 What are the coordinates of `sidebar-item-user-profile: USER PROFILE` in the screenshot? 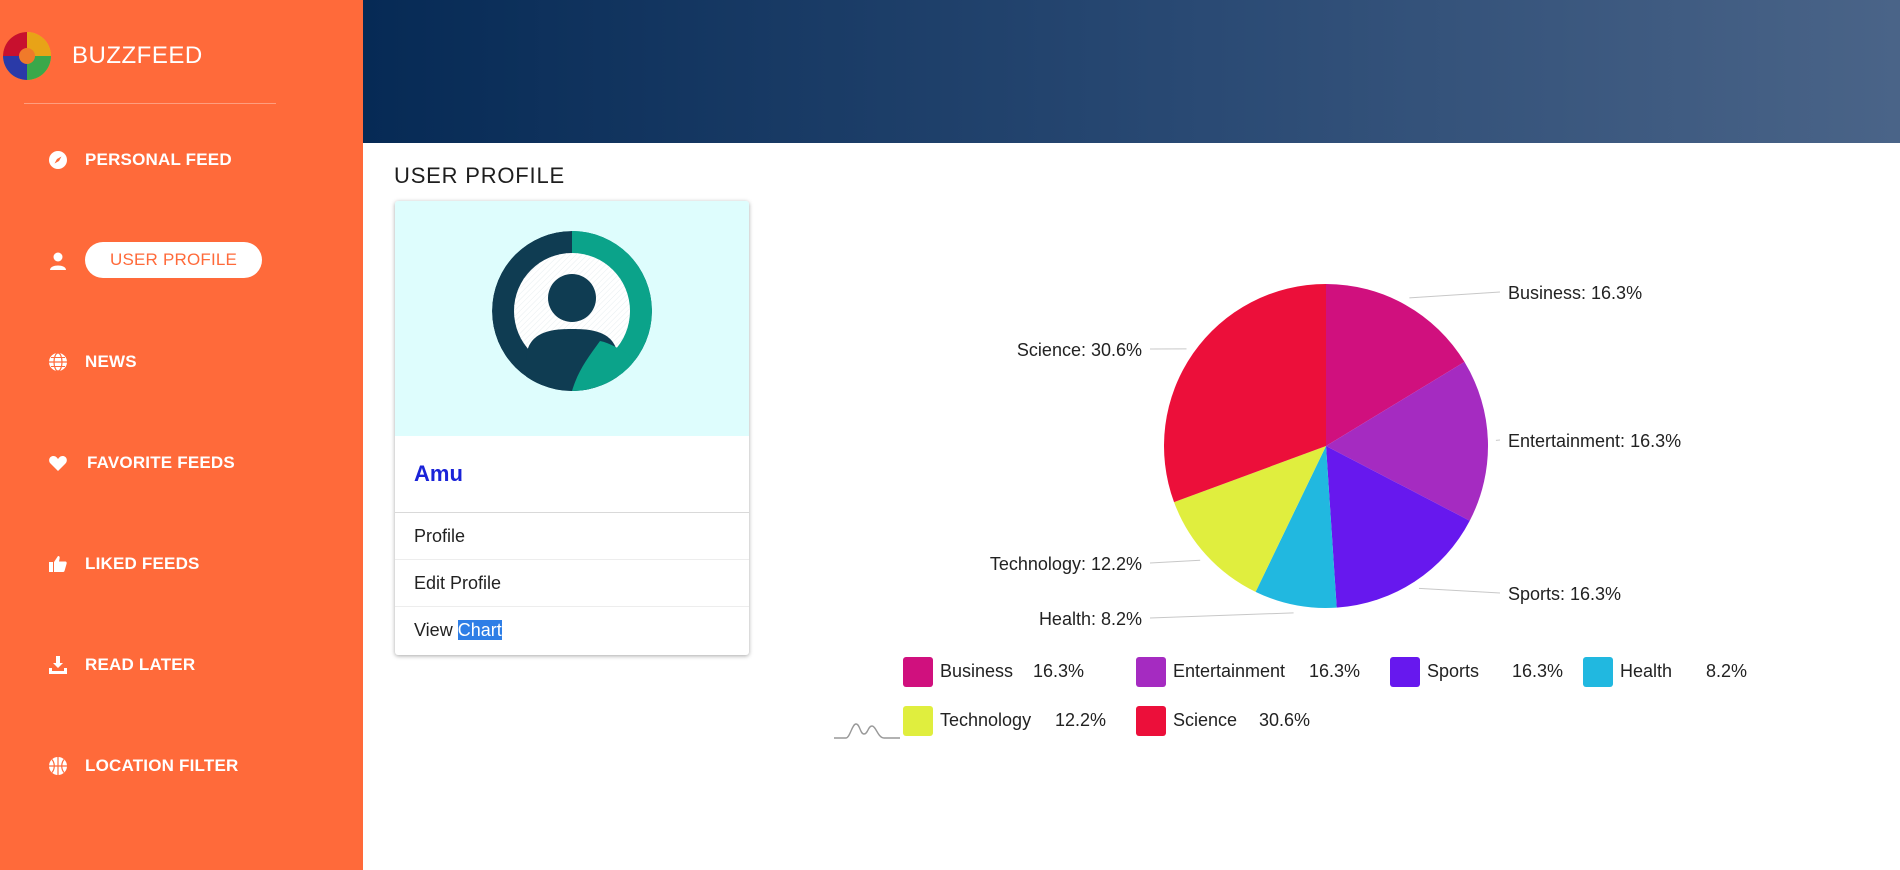 It's located at (193, 261).